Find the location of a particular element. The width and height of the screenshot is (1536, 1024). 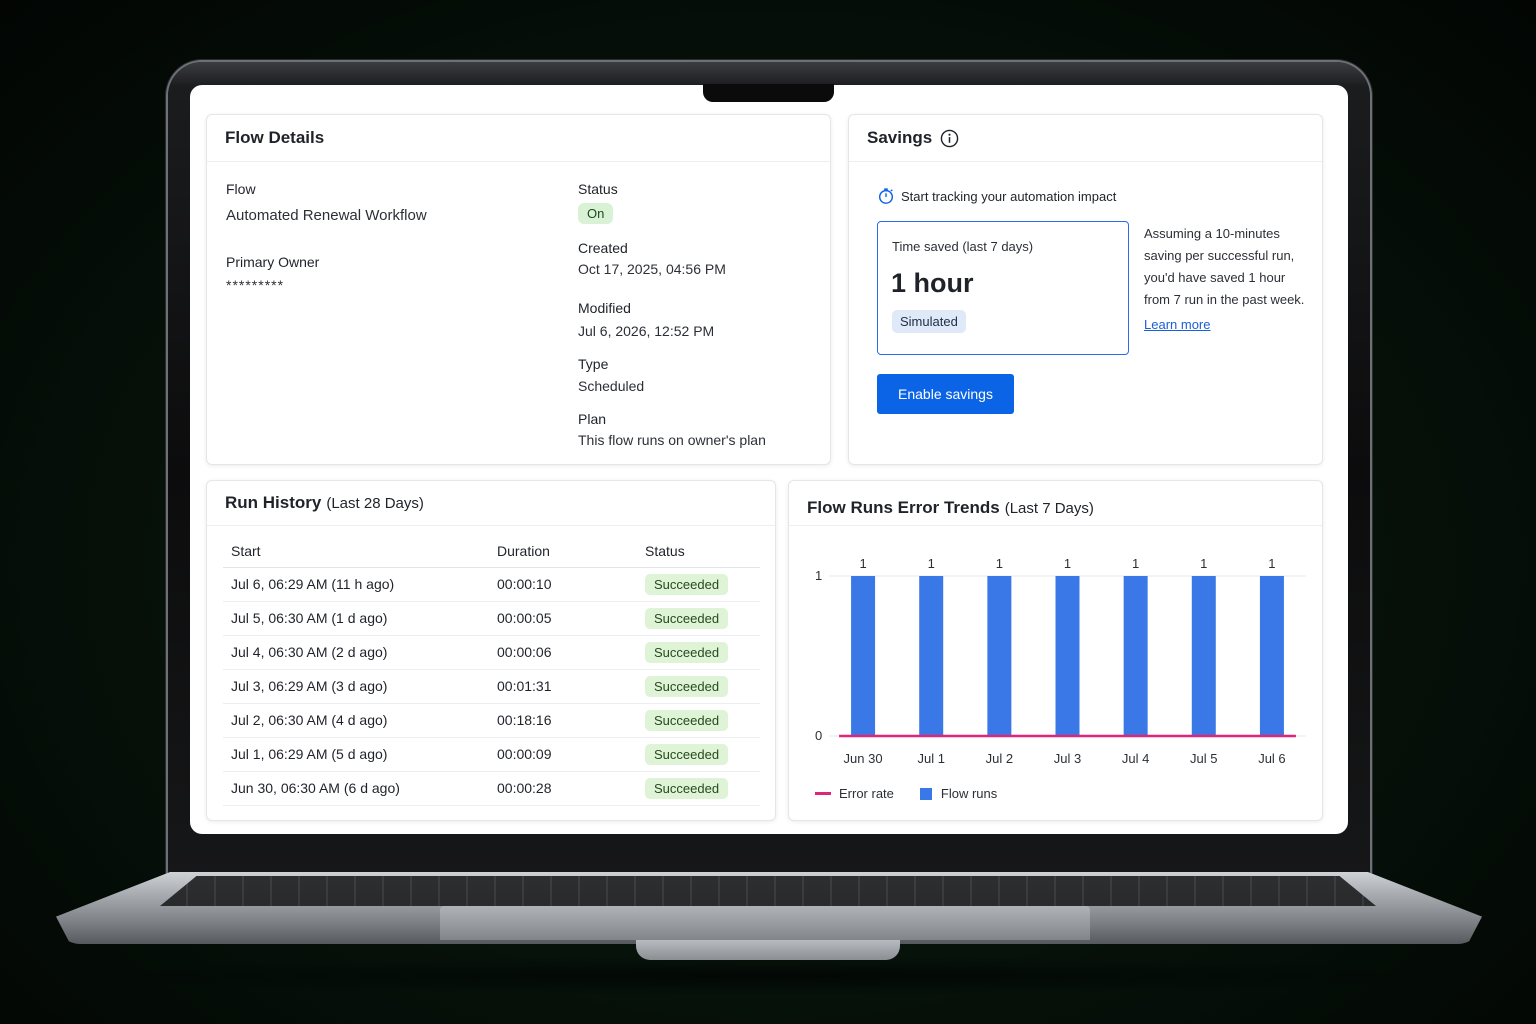

savings-header: Savings is located at coordinates (1085, 138).